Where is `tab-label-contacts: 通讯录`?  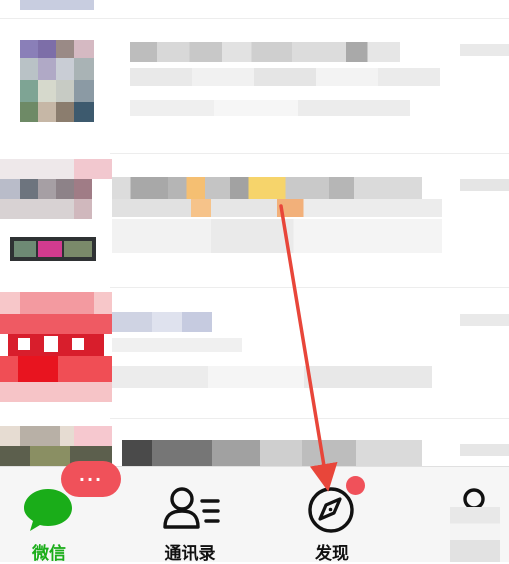
tab-label-contacts: 通讯录 is located at coordinates (190, 554).